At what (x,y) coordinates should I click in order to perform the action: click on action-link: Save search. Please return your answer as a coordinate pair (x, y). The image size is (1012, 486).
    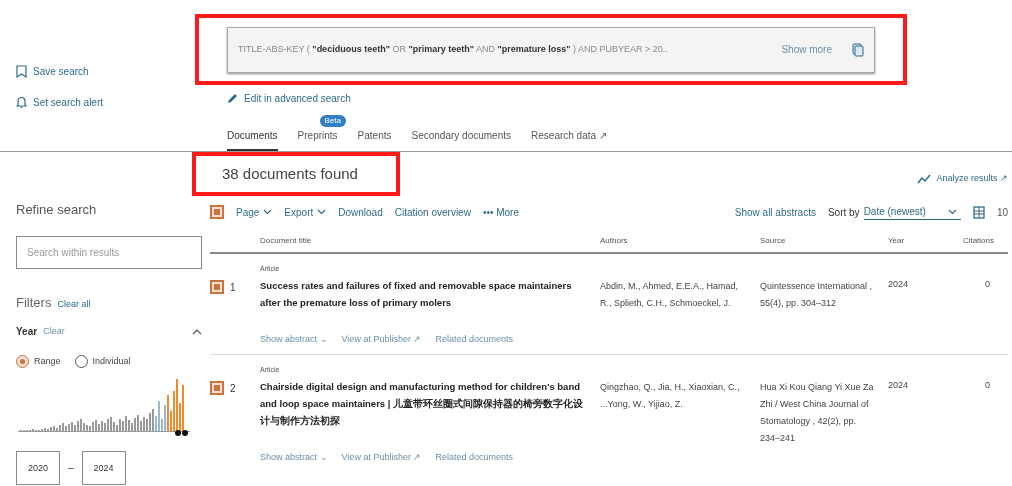
    Looking at the image, I should click on (61, 71).